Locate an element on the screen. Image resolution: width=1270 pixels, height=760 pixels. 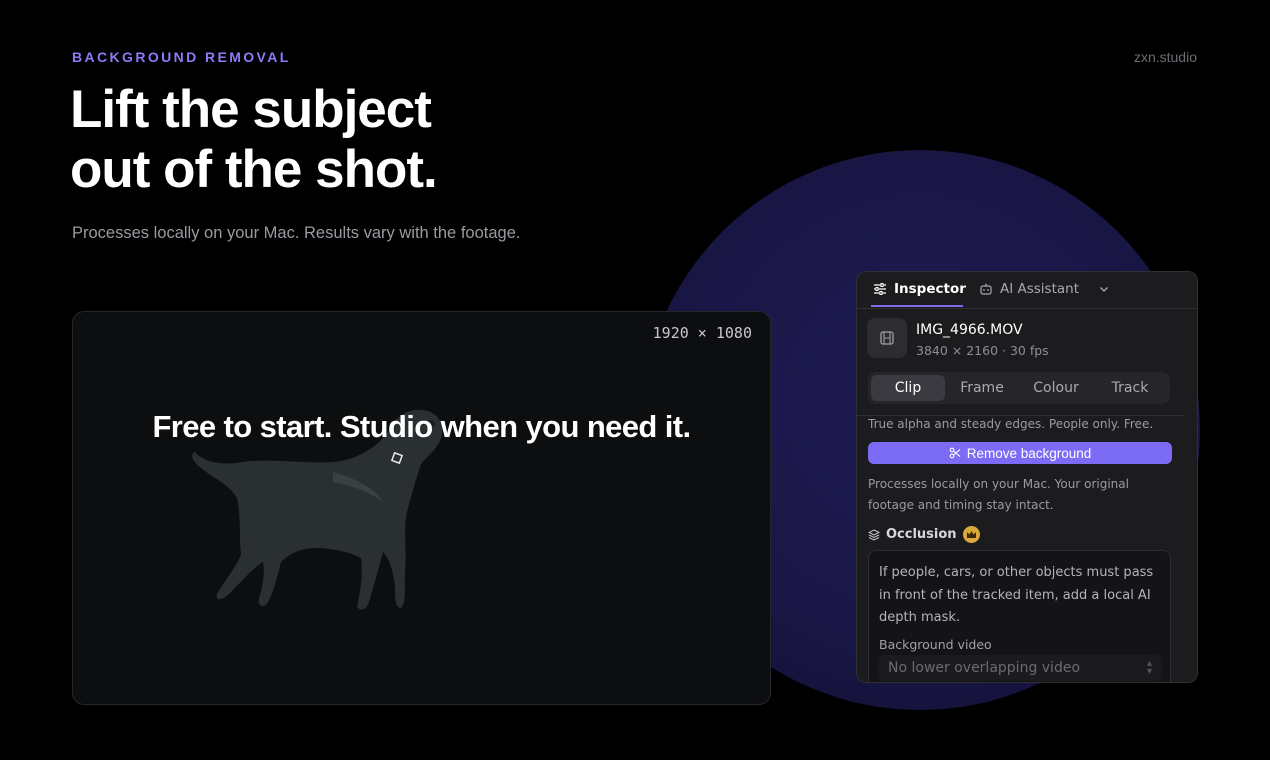
occlusion-header: Occlusion is located at coordinates (924, 534).